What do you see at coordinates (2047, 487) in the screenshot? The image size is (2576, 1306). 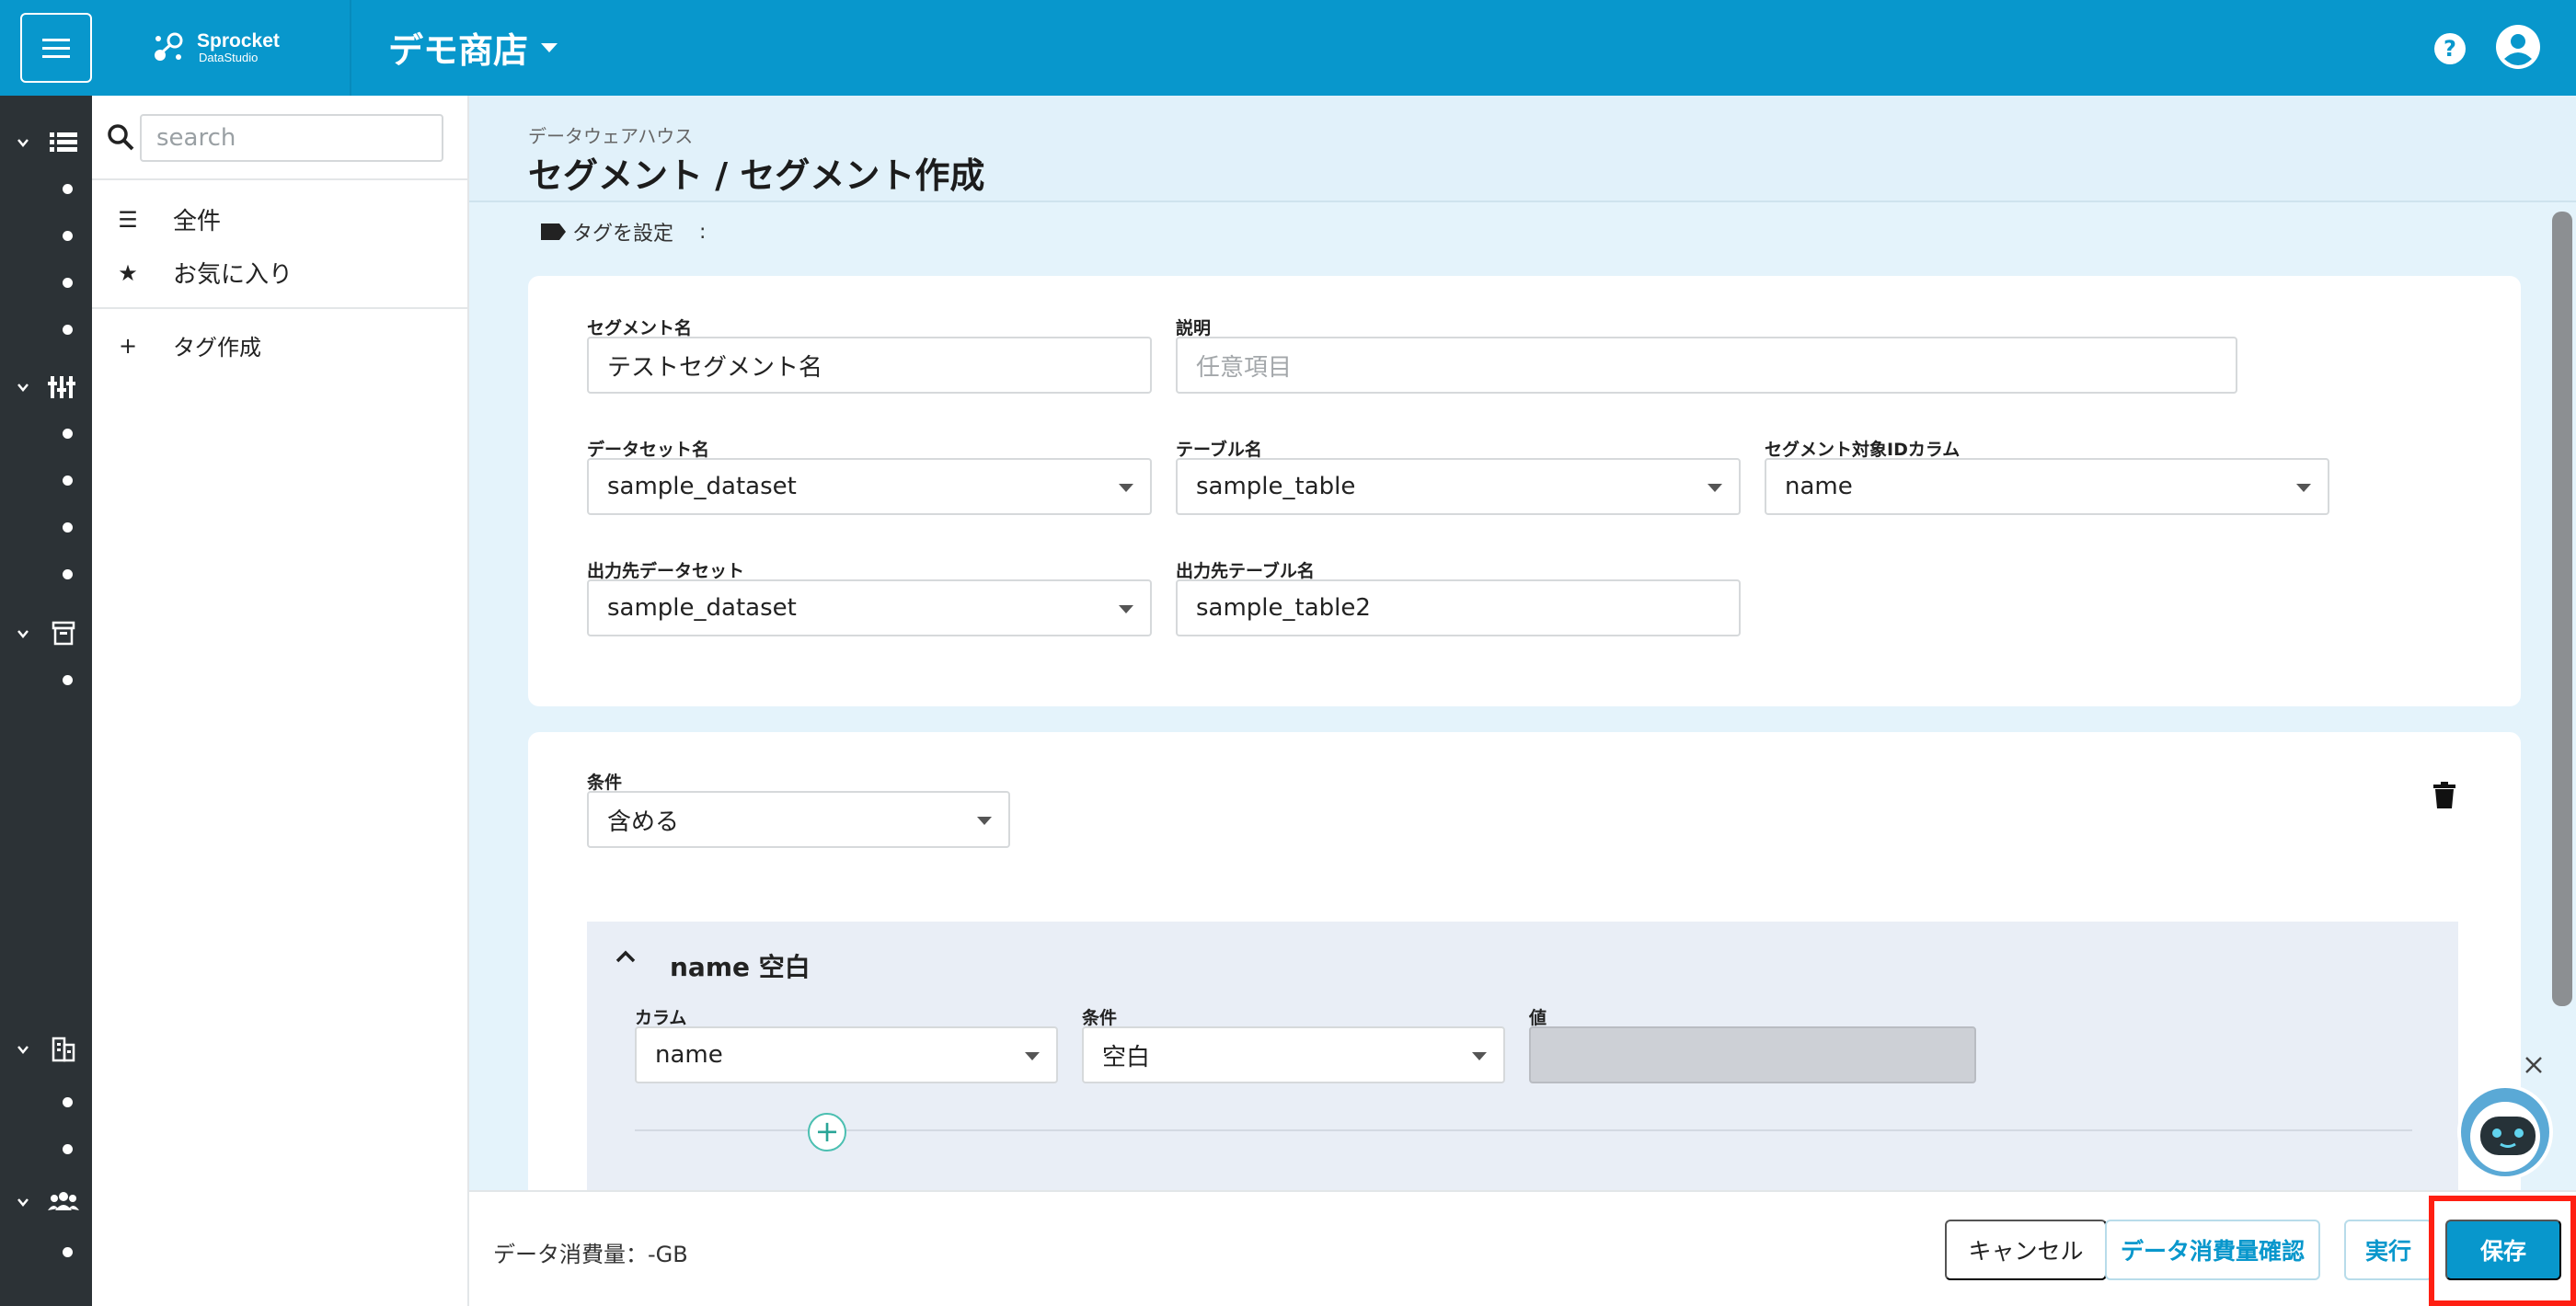 I see `id-column-select: name` at bounding box center [2047, 487].